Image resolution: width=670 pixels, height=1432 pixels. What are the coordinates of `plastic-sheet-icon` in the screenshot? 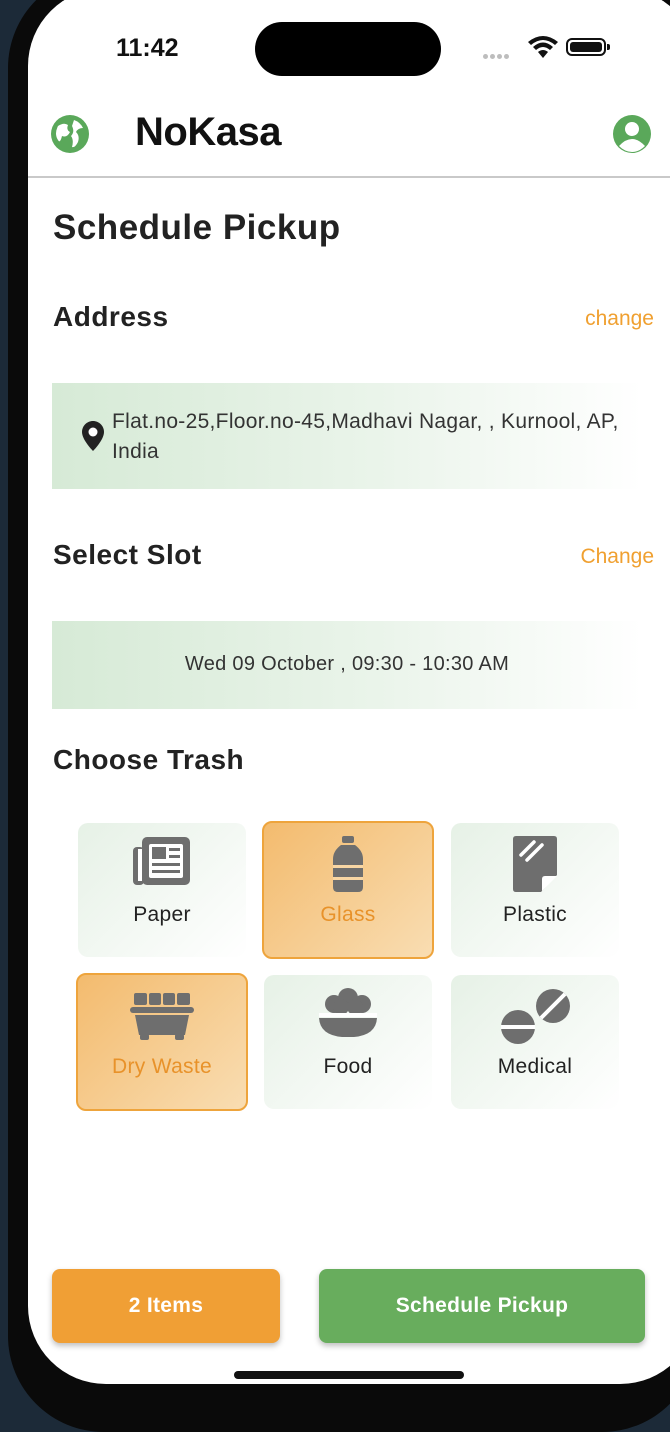 It's located at (535, 864).